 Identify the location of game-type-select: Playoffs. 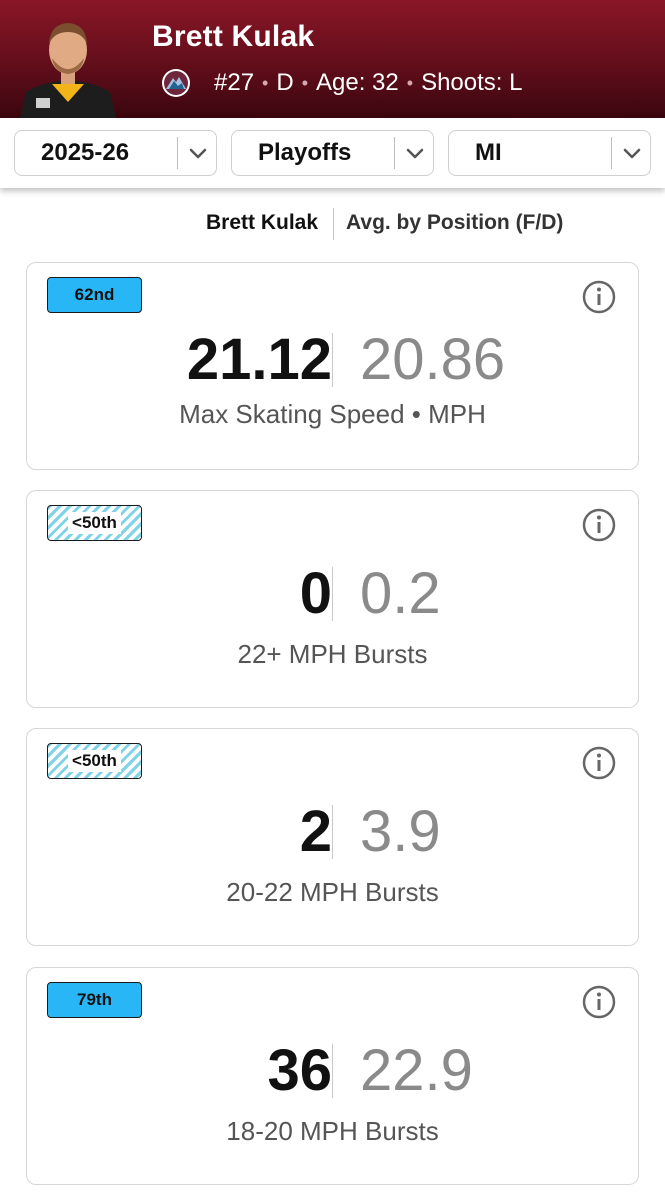
(332, 153).